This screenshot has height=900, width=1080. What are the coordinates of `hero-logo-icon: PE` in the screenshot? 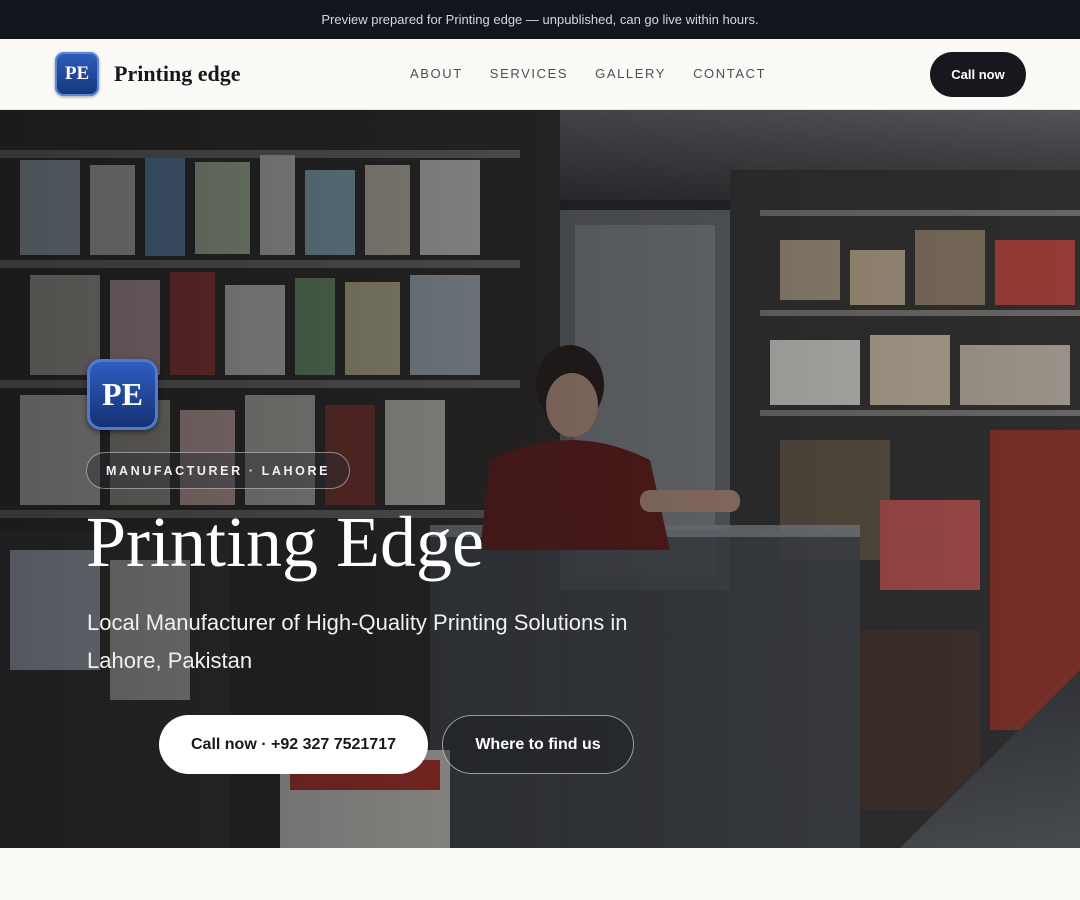 It's located at (122, 394).